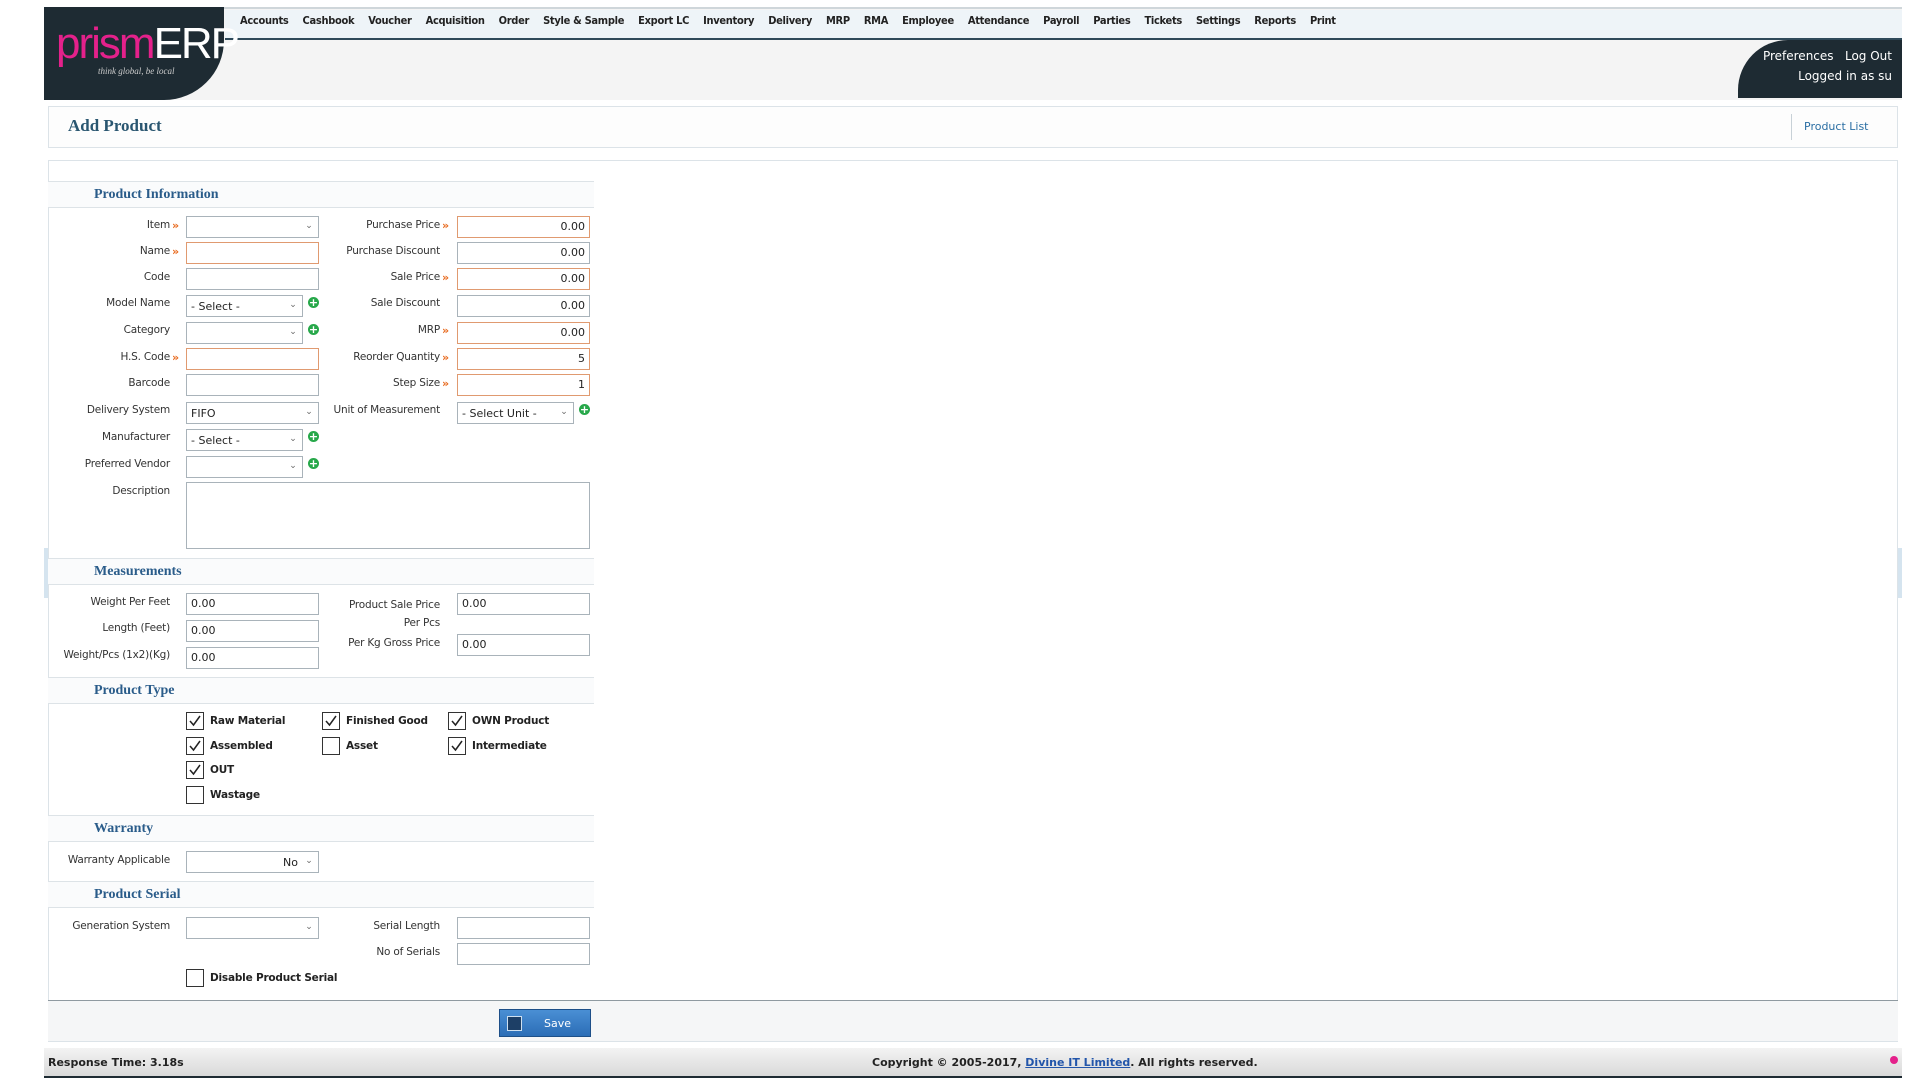 Image resolution: width=1920 pixels, height=1080 pixels. Describe the element at coordinates (1798, 56) in the screenshot. I see `preferences-link: Preferences` at that location.